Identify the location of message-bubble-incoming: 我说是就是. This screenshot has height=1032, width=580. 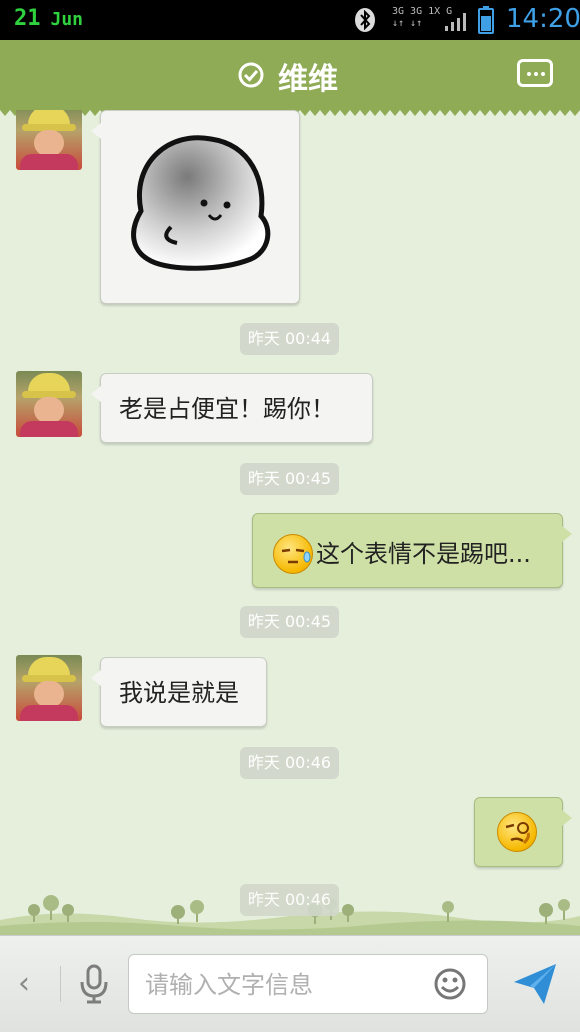
(179, 692).